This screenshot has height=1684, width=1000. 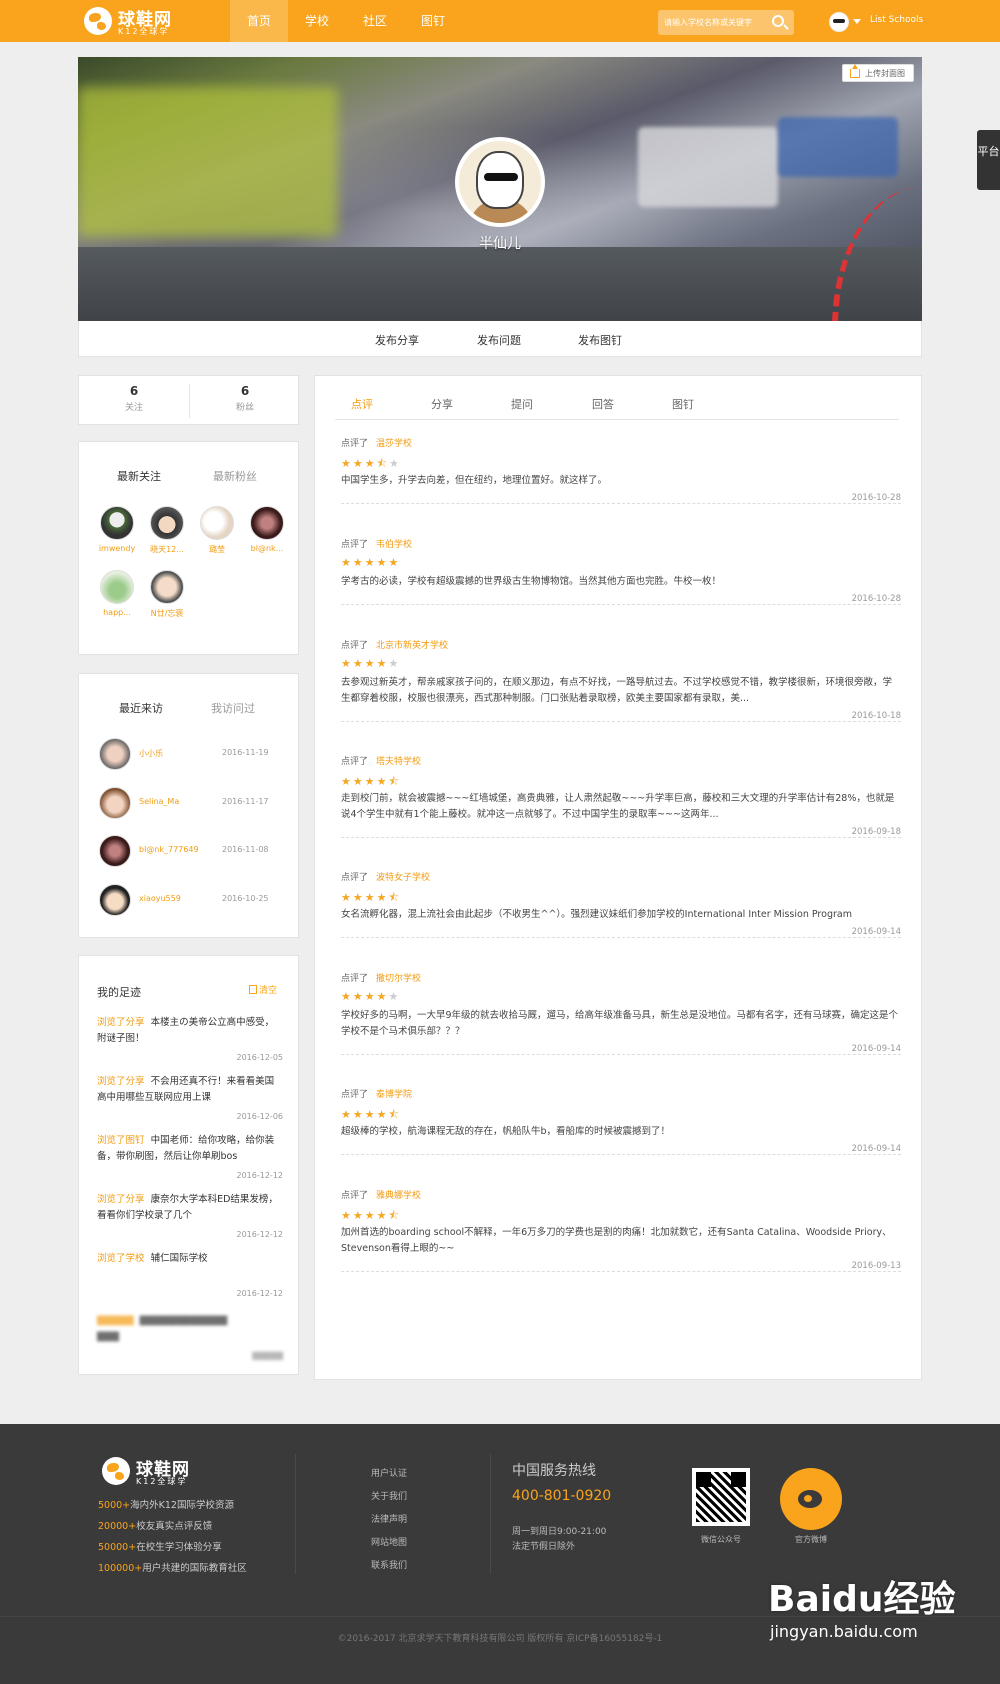 I want to click on follow-user-name: 璐莹, so click(x=217, y=549).